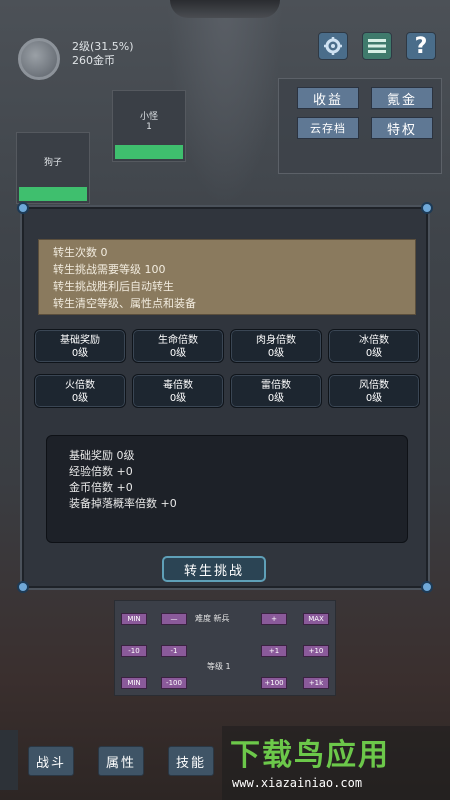  I want to click on level-minus-10-button: -10, so click(134, 651).